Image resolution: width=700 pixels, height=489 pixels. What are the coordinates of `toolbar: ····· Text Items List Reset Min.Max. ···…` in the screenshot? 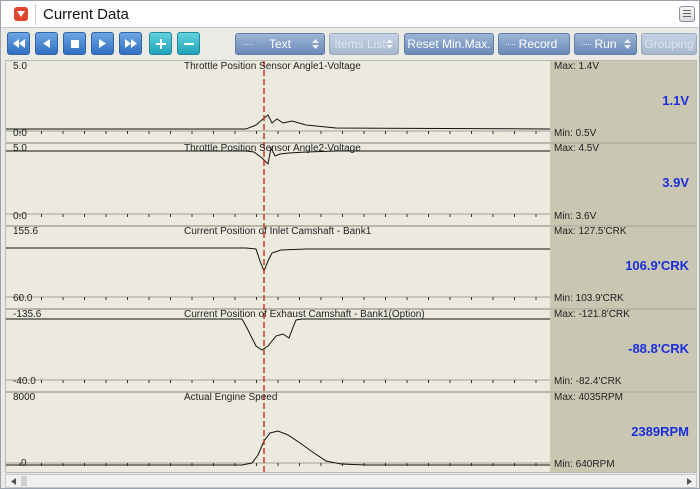 It's located at (350, 44).